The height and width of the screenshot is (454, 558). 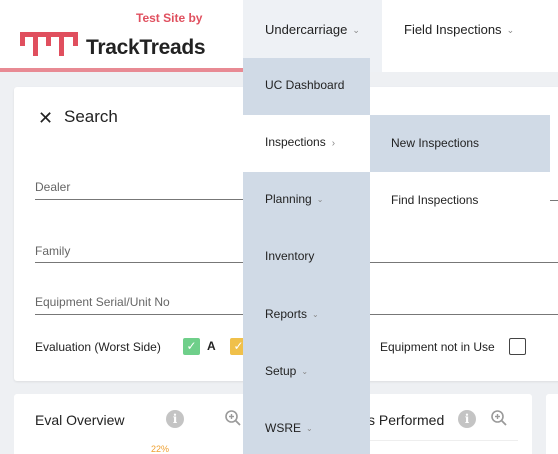 What do you see at coordinates (160, 449) in the screenshot?
I see `chart-percent-label: 22%` at bounding box center [160, 449].